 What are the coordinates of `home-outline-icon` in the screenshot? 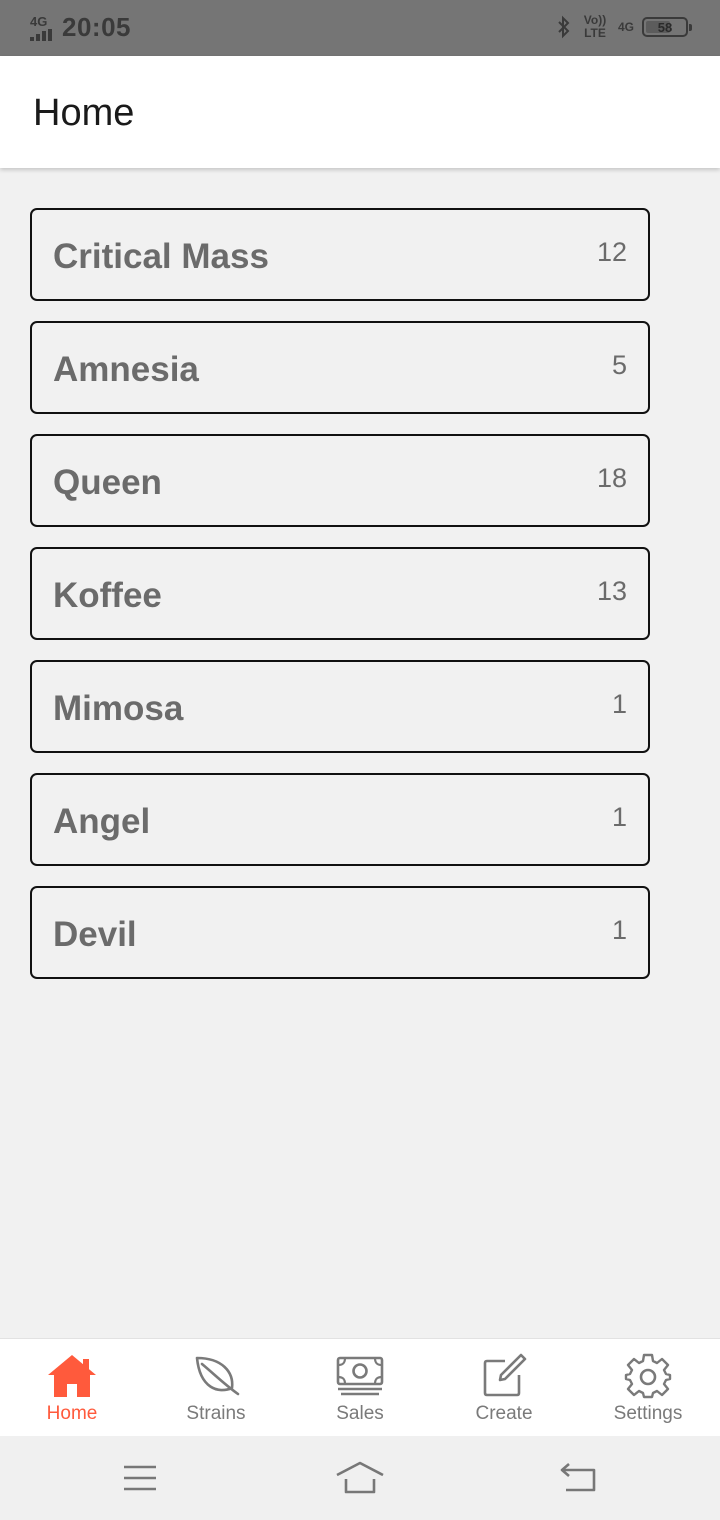 It's located at (360, 1477).